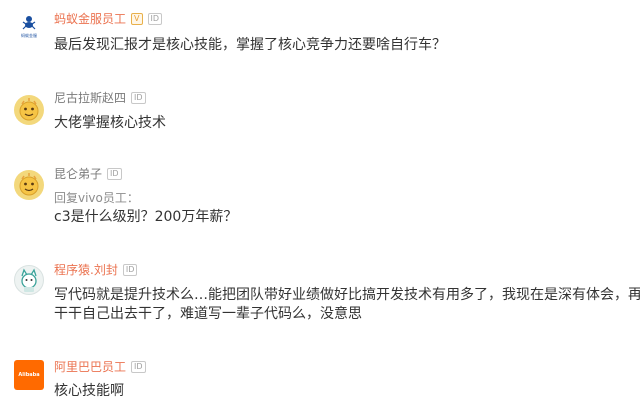  I want to click on username-link: 阿里巴巴员工, so click(90, 367).